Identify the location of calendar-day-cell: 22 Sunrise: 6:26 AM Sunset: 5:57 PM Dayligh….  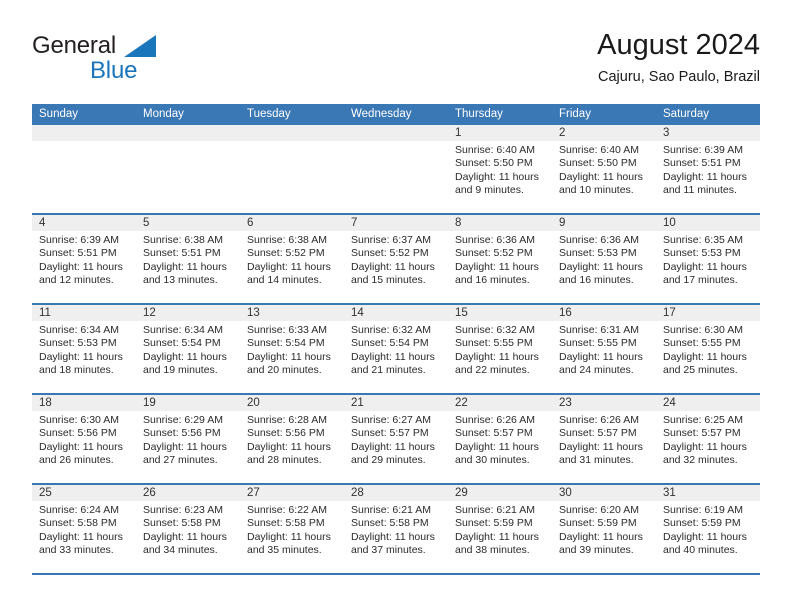
(500, 439).